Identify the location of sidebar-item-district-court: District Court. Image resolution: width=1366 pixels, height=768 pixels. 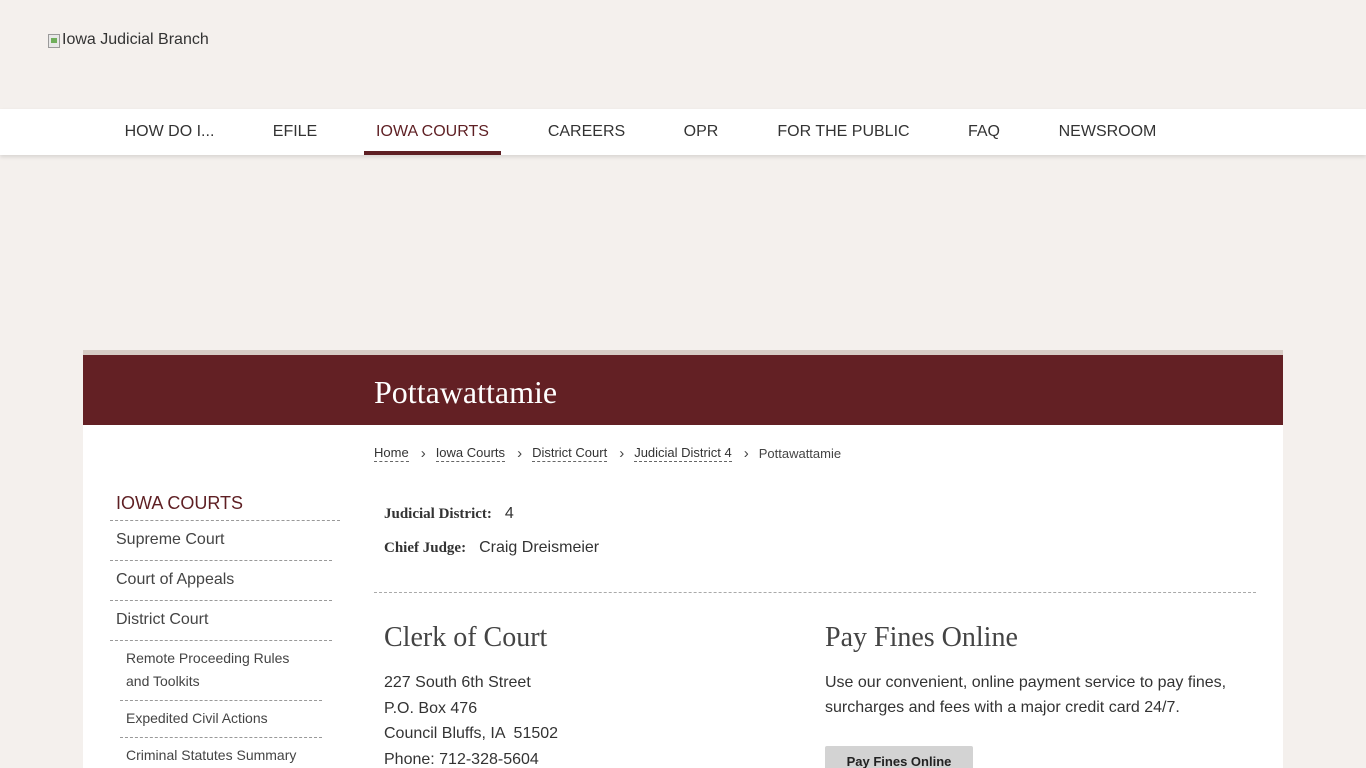
(221, 621).